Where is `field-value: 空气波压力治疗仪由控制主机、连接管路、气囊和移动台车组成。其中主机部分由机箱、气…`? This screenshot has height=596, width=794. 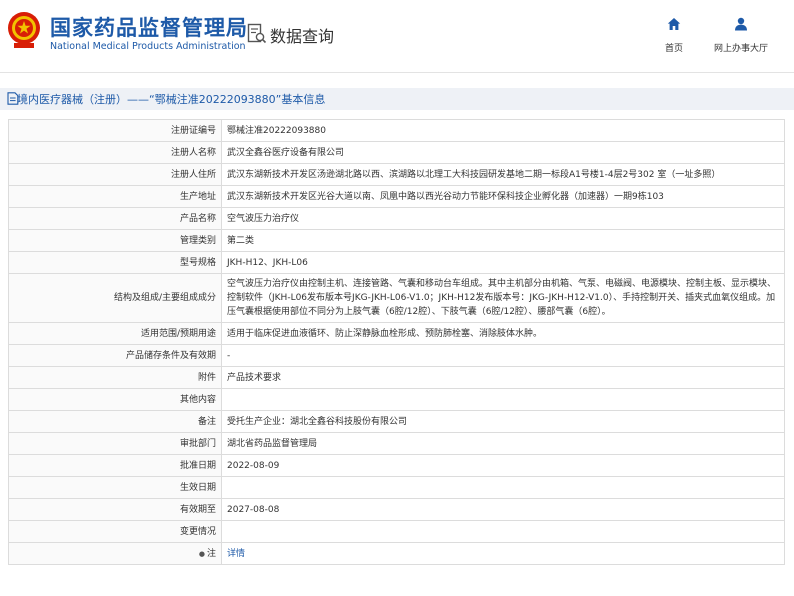 field-value: 空气波压力治疗仪由控制主机、连接管路、气囊和移动台车组成。其中主机部分由机箱、气… is located at coordinates (503, 298).